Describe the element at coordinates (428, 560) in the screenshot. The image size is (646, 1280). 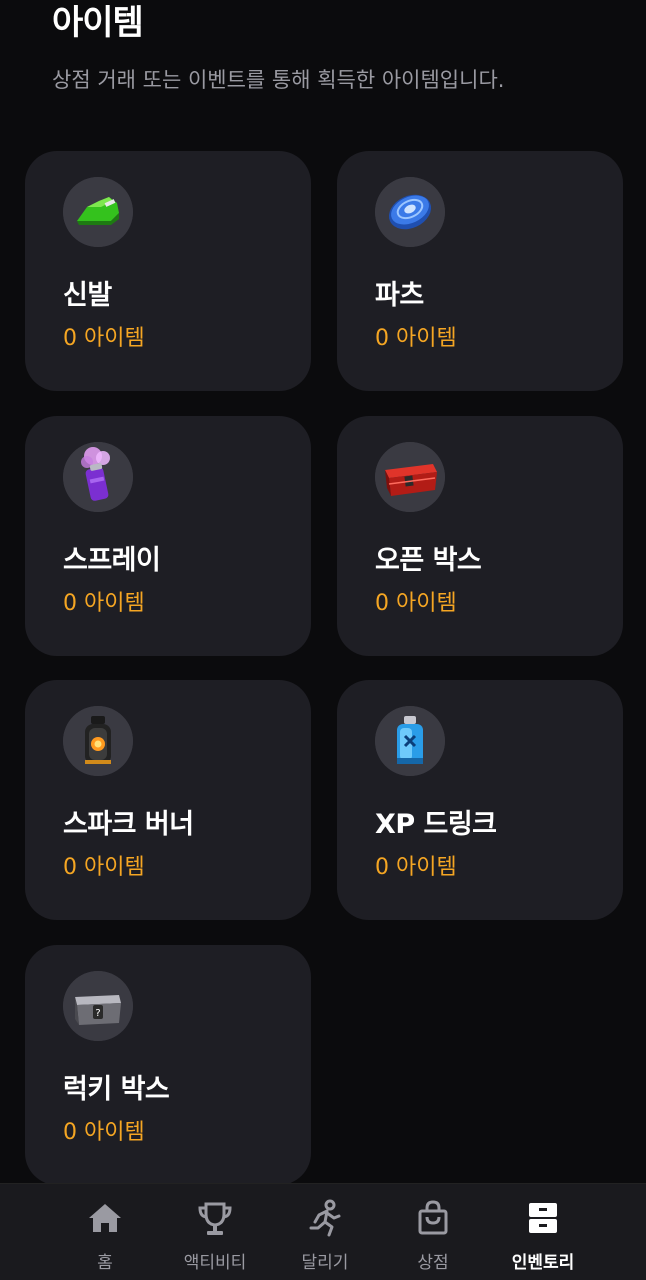
I see `item-name: 오픈 박스` at that location.